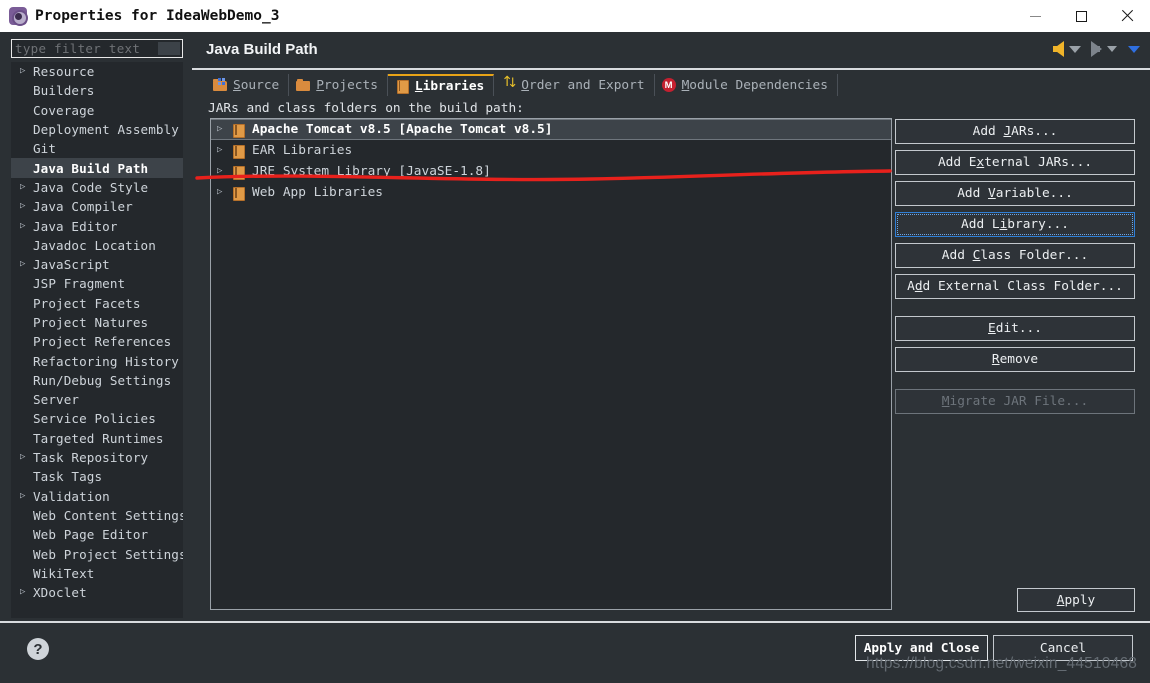  I want to click on sidebar-item-java-code-style: ▷ Java Code Style, so click(97, 187).